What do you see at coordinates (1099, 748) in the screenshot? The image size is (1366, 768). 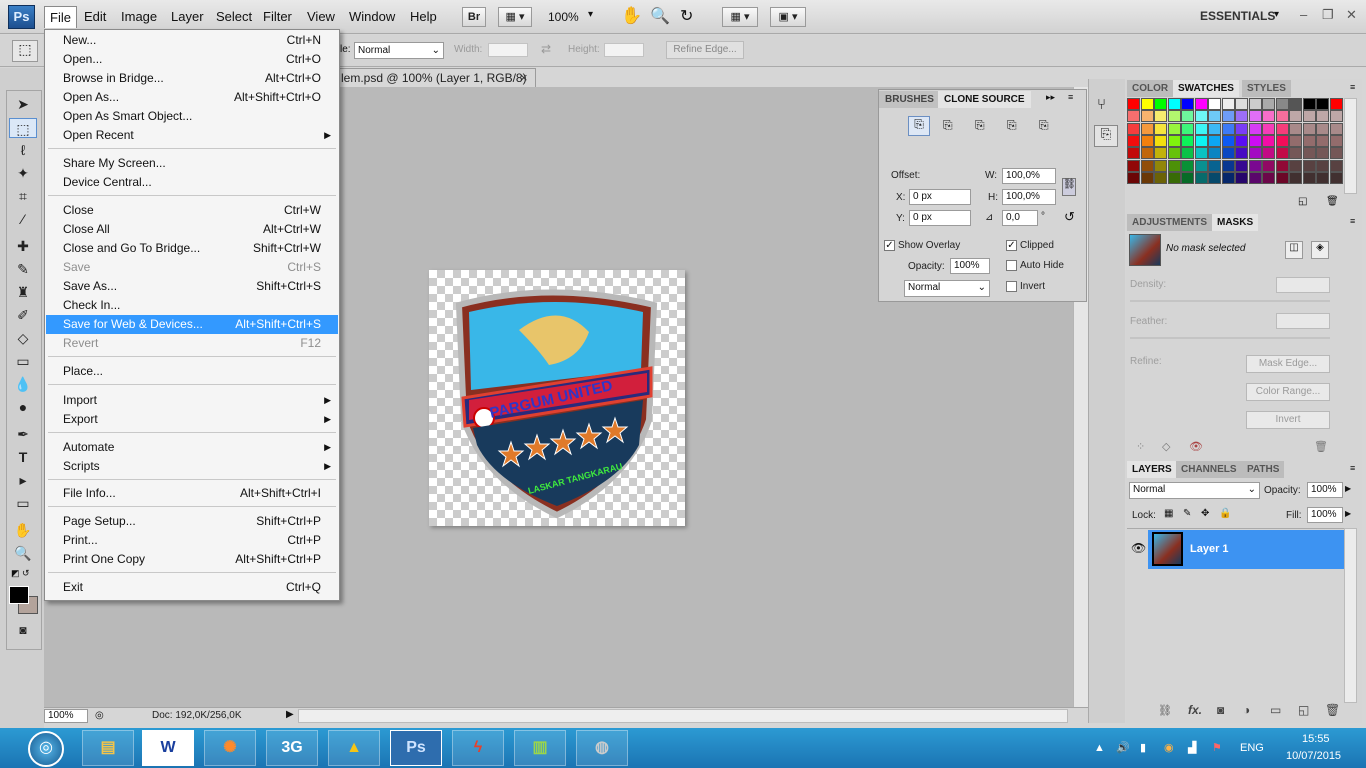 I see `tray-expand-icon: ▲` at bounding box center [1099, 748].